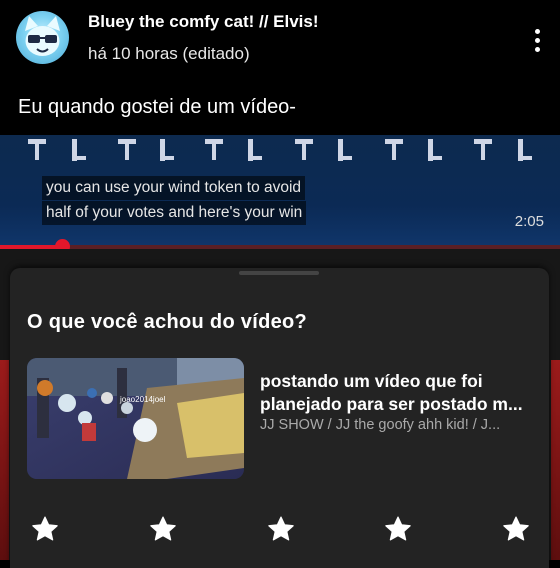 The image size is (560, 568). I want to click on post-text: Eu quando gostei de um vídeo-, so click(157, 107).